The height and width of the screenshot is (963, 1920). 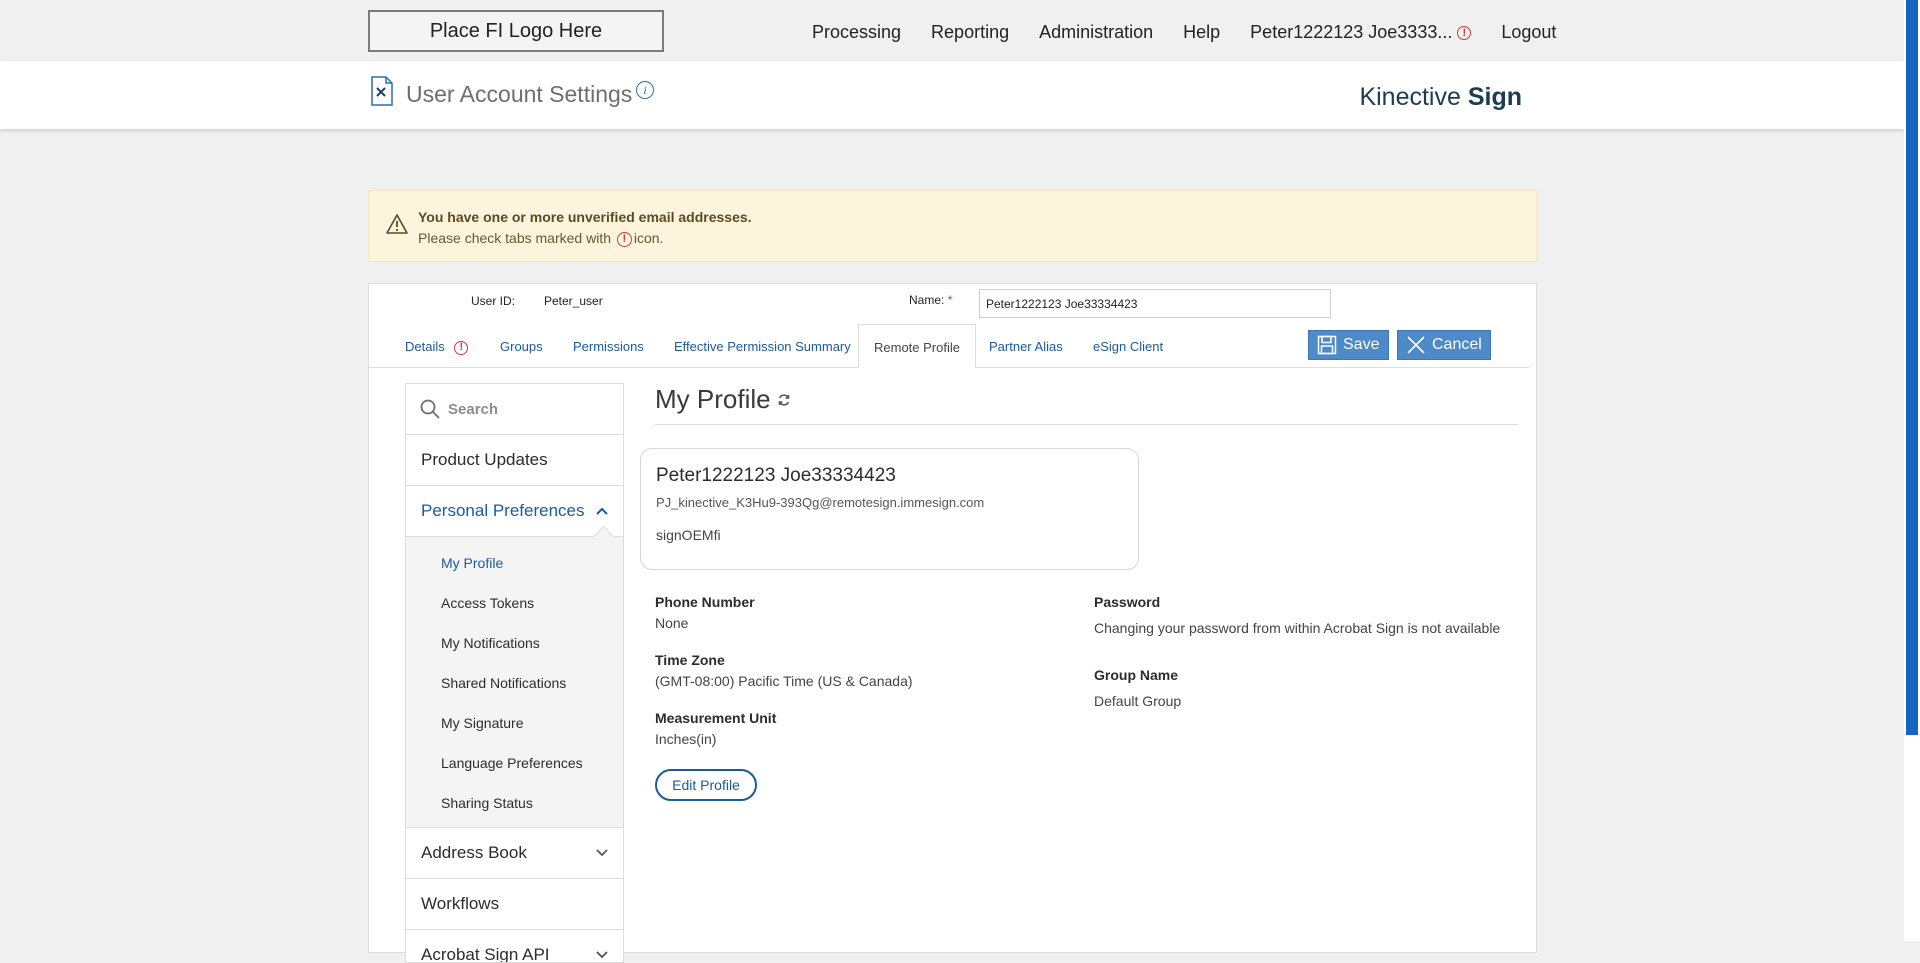 I want to click on phone-label: Phone Number, so click(x=705, y=602).